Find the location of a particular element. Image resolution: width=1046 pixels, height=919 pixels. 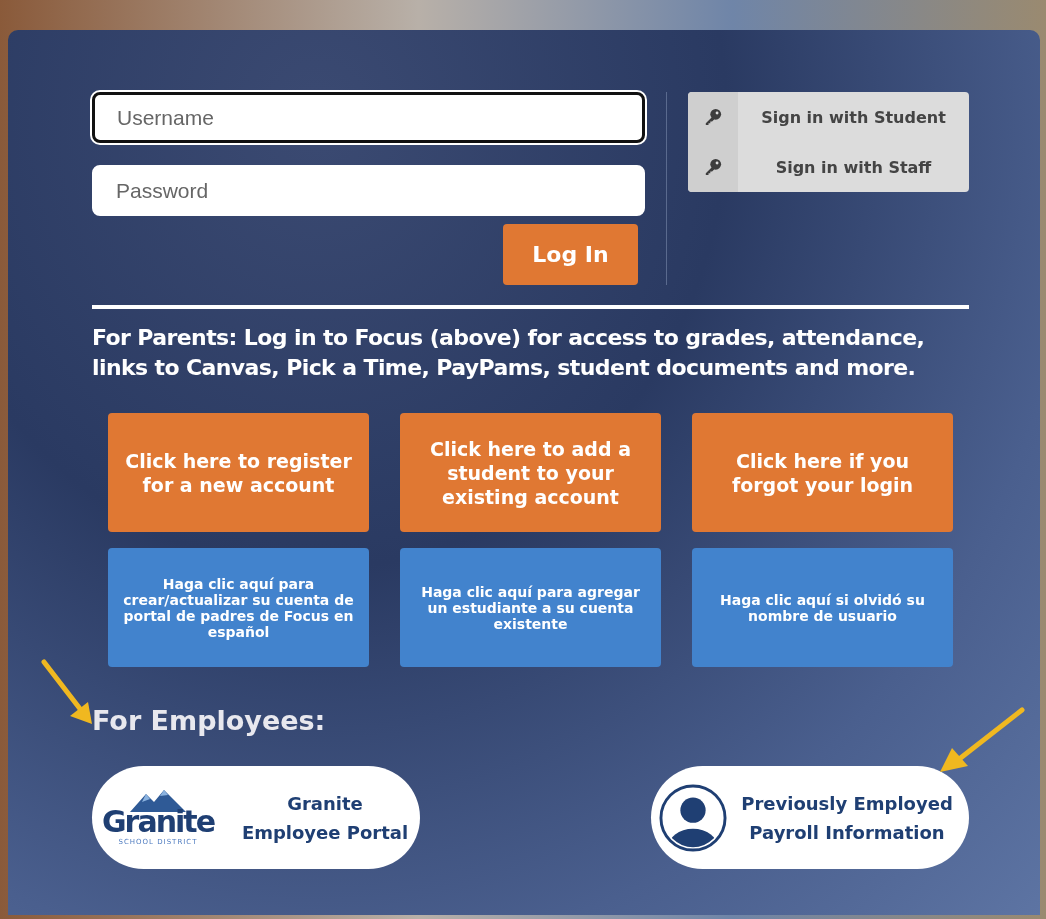

link-button: Haga clic aquí para crear/actualizar su cuenta de portal de padres de Focus en español is located at coordinates (238, 607).